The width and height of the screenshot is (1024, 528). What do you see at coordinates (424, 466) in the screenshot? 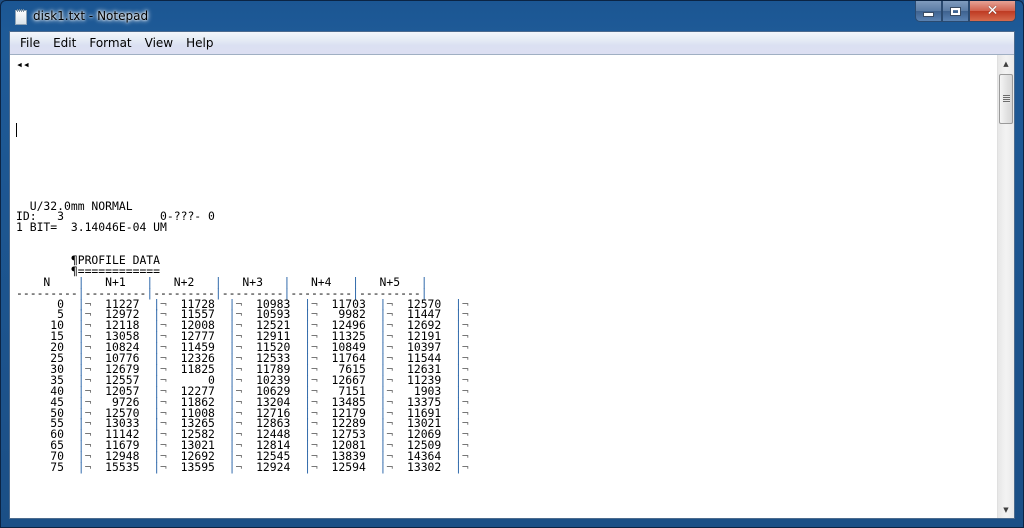
I see `table-cell: 13302` at bounding box center [424, 466].